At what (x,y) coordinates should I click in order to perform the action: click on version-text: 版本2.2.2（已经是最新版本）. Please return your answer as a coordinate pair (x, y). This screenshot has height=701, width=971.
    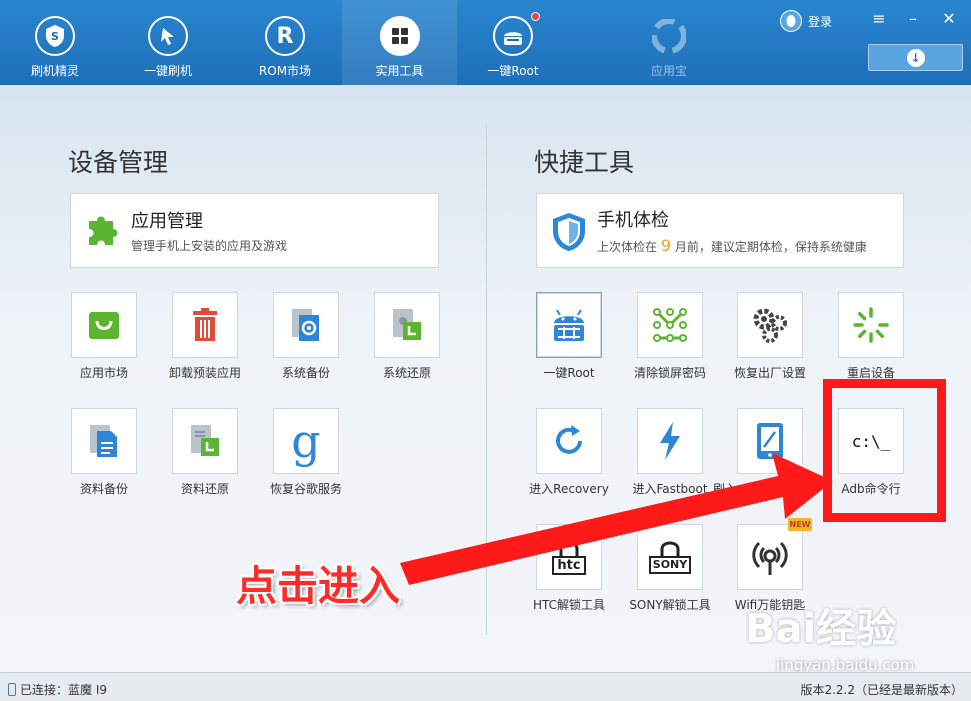
    Looking at the image, I should click on (881, 690).